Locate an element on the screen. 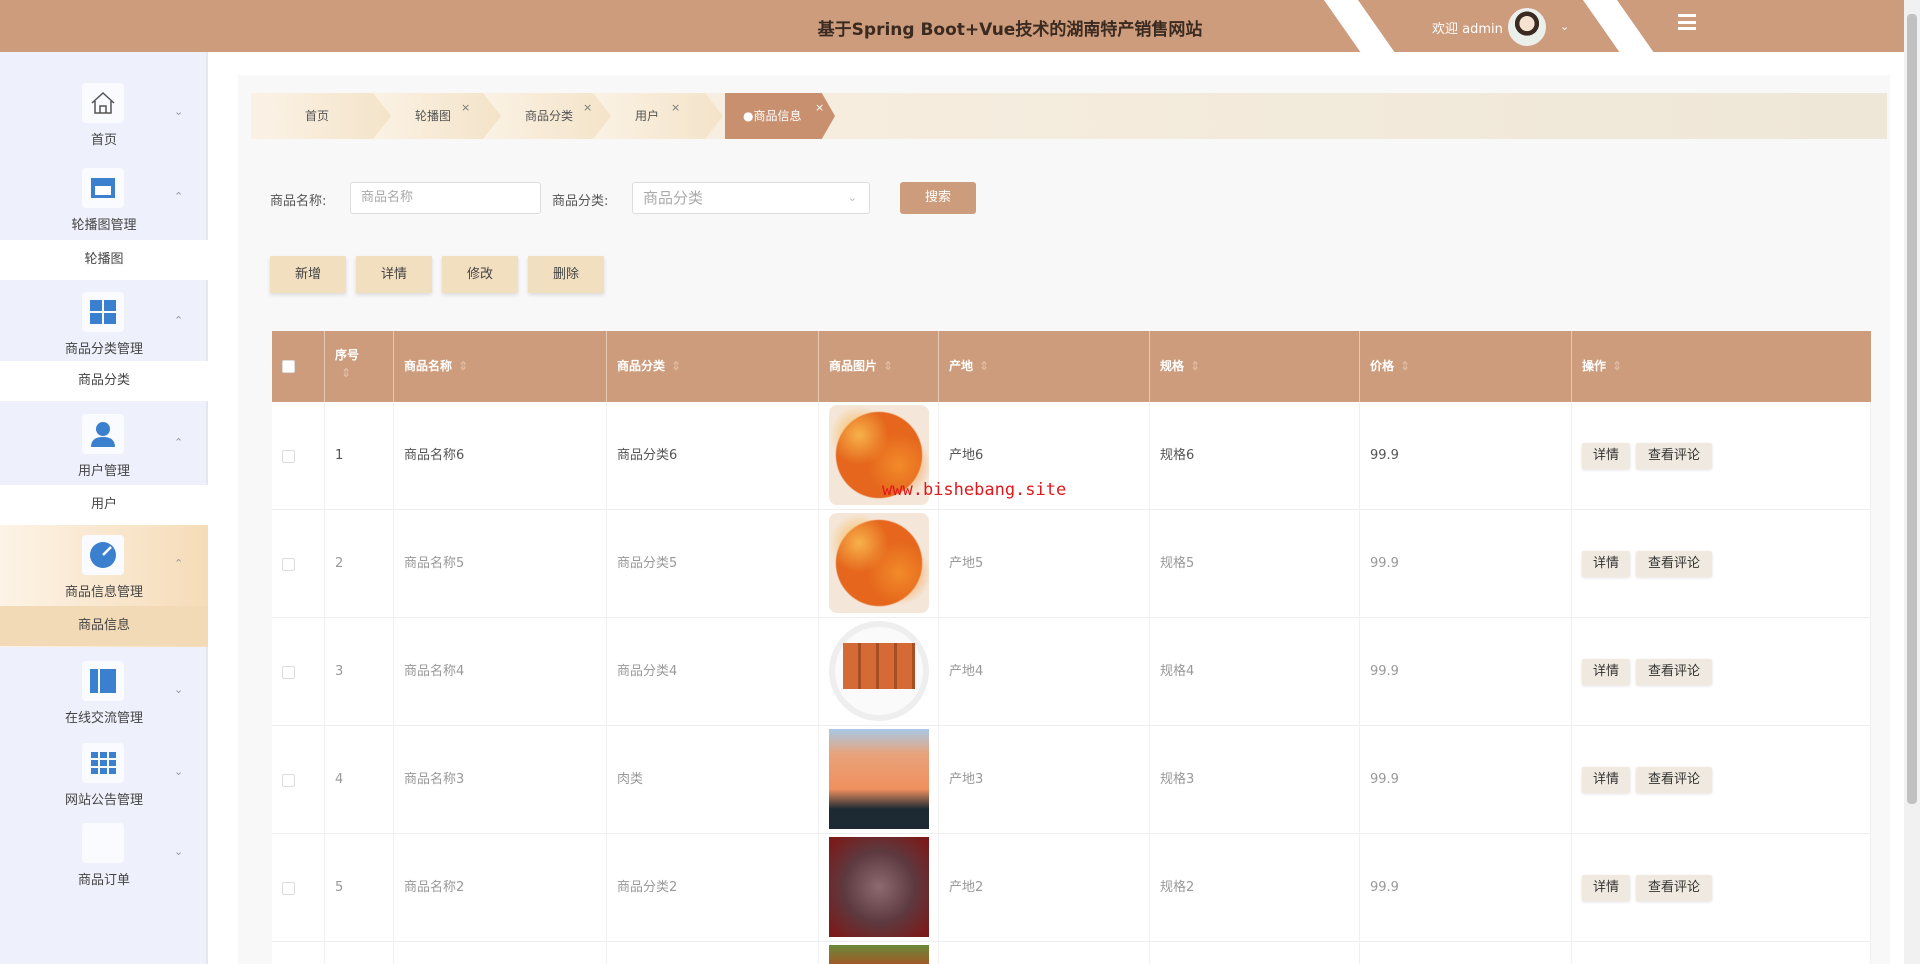 This screenshot has width=1920, height=964. cell-name: 商品名称2 is located at coordinates (434, 887).